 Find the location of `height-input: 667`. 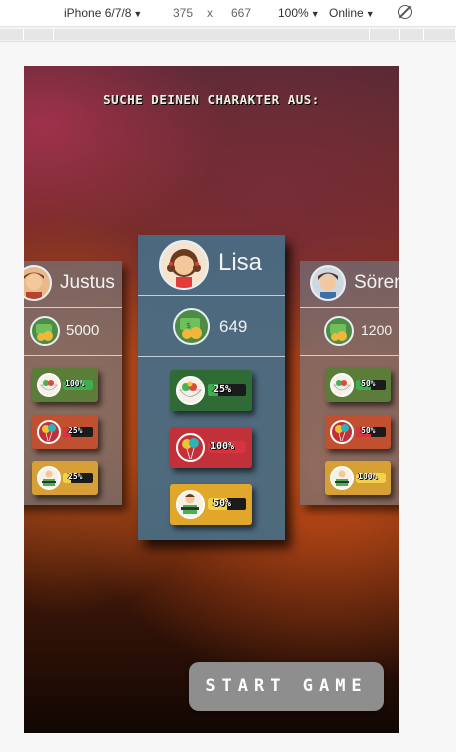

height-input: 667 is located at coordinates (241, 13).